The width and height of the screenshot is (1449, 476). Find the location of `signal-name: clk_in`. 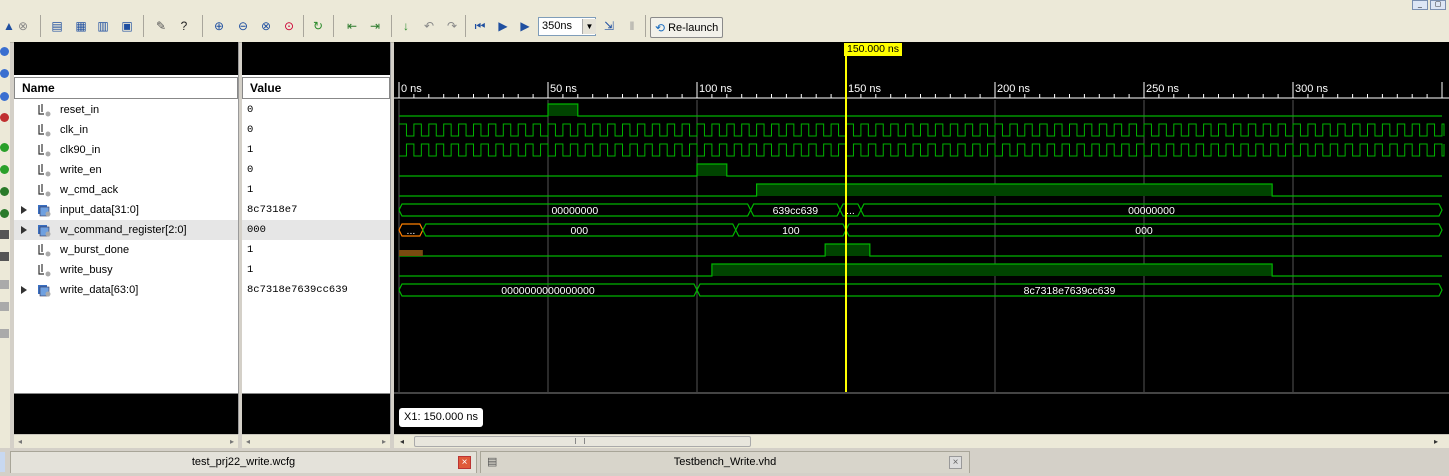

signal-name: clk_in is located at coordinates (74, 130).